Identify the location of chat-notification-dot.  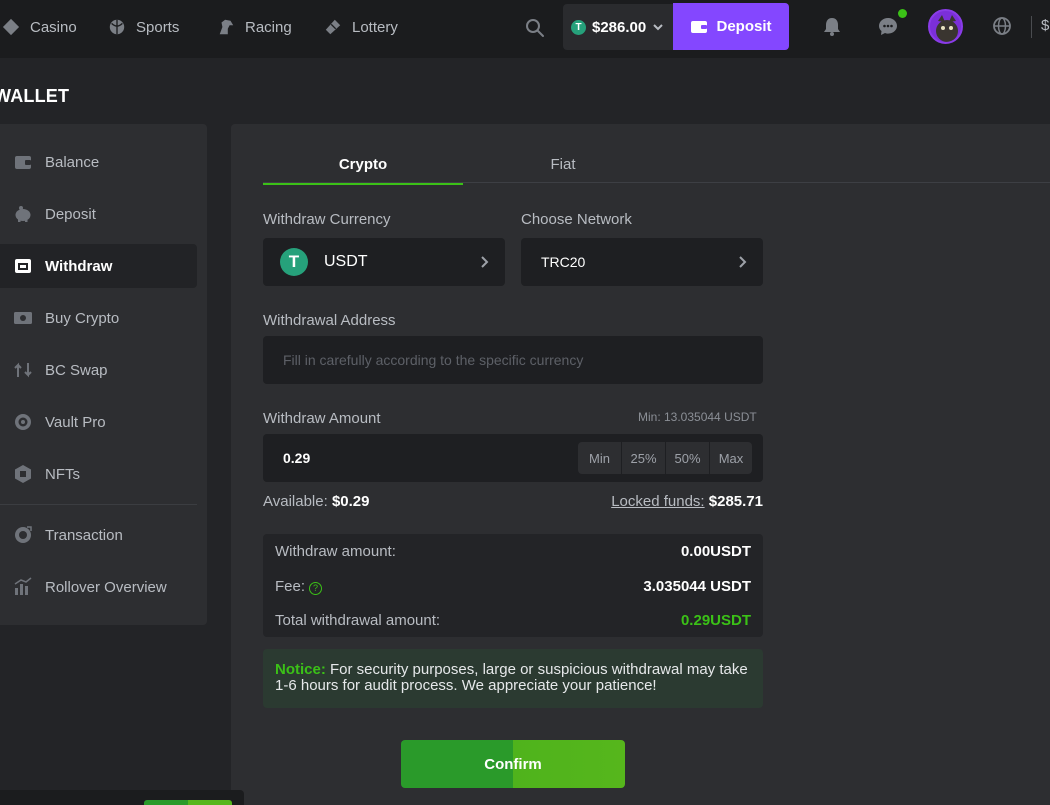
(902, 13).